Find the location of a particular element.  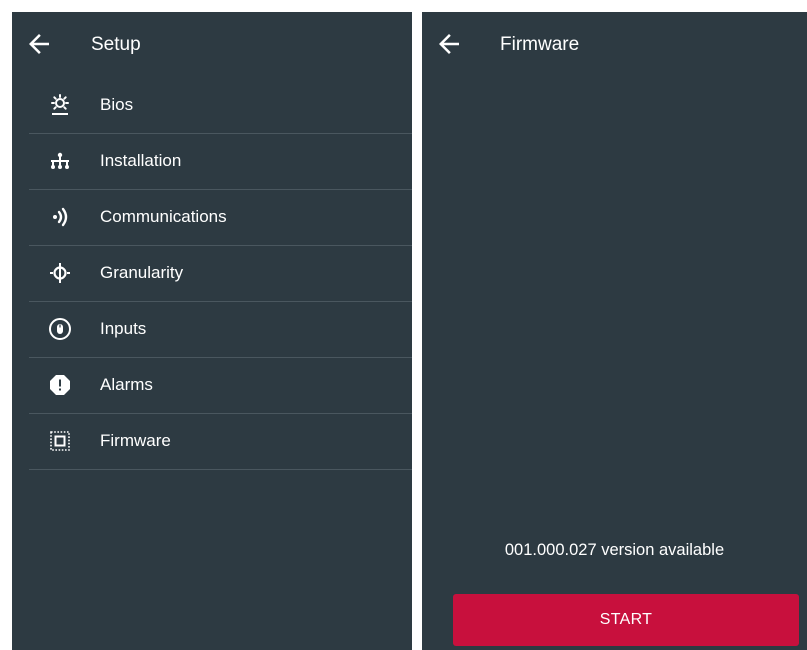

menu-item-label: Installation is located at coordinates (141, 160).